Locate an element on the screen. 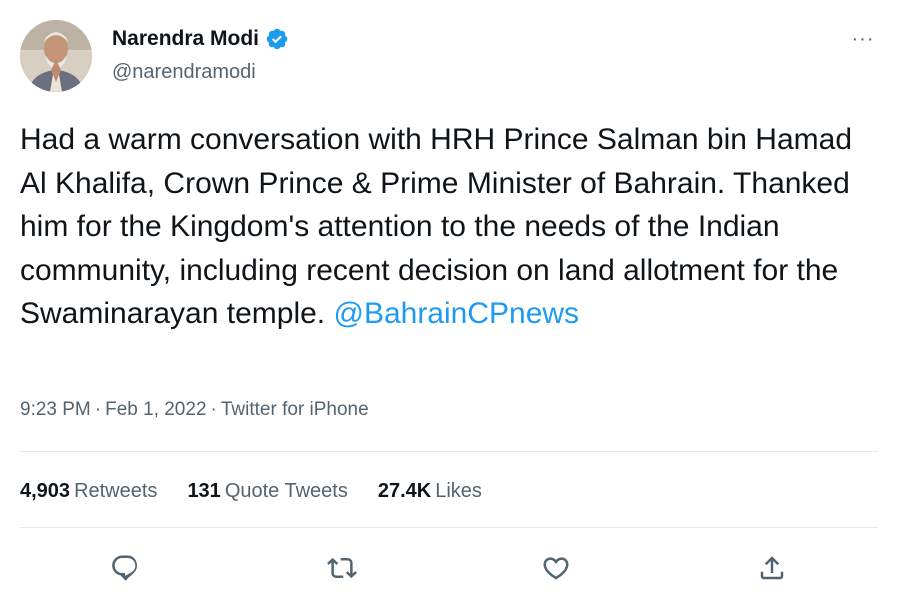 The height and width of the screenshot is (600, 900). avatar is located at coordinates (56, 56).